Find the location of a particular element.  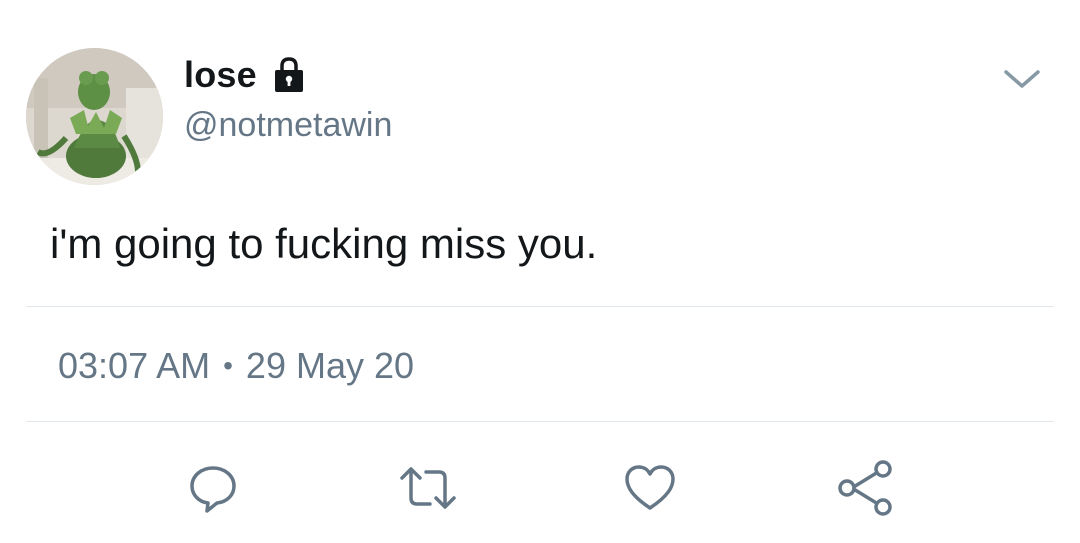

retweet-button is located at coordinates (428, 488).